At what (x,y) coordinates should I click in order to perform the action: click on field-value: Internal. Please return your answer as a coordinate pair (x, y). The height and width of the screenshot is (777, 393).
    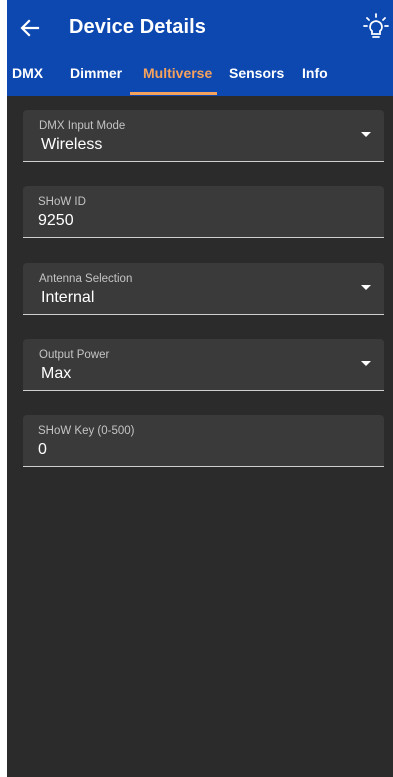
    Looking at the image, I should click on (68, 297).